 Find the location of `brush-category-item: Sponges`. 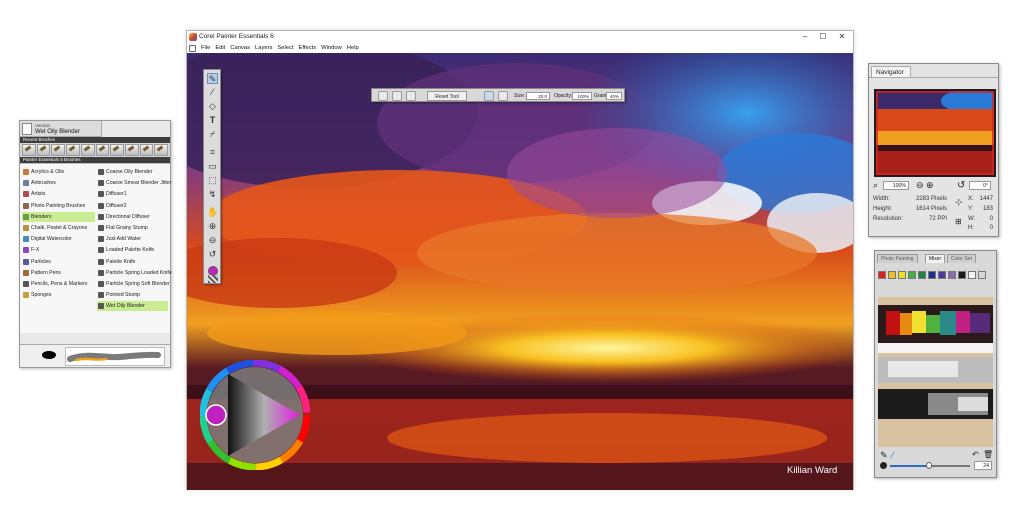

brush-category-item: Sponges is located at coordinates (58, 295).